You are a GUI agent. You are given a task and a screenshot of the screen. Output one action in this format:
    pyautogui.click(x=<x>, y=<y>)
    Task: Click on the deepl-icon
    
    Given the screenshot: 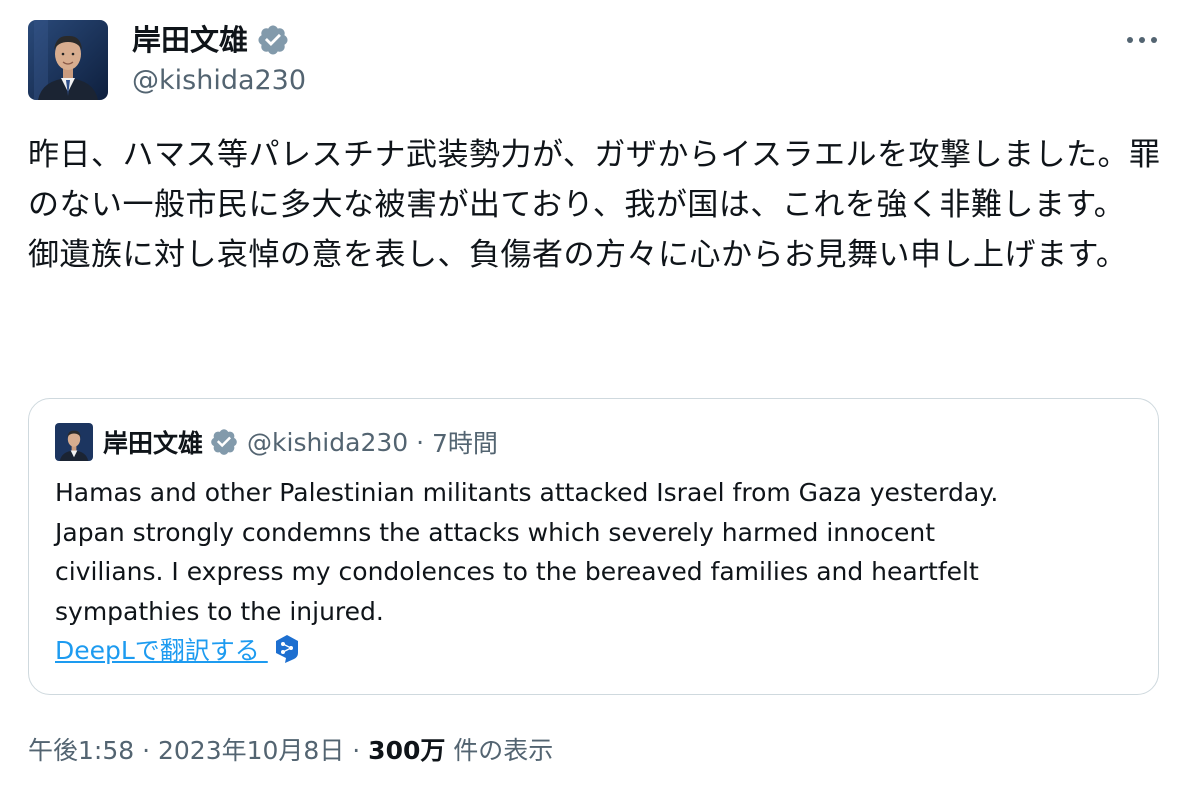 What is the action you would take?
    pyautogui.click(x=287, y=649)
    